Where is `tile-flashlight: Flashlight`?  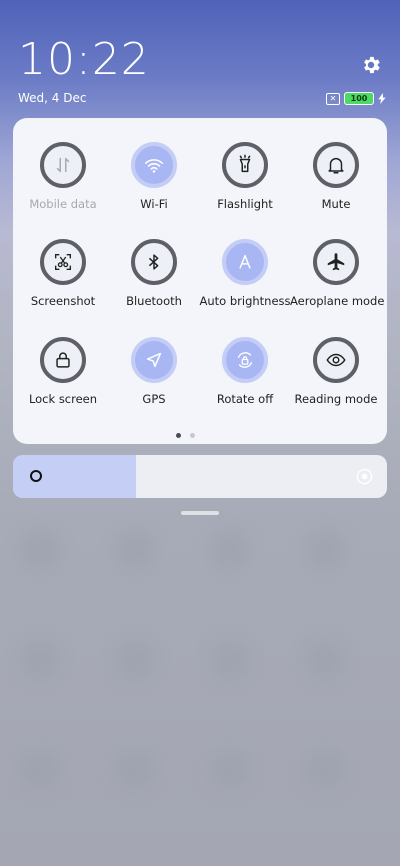 tile-flashlight: Flashlight is located at coordinates (245, 176).